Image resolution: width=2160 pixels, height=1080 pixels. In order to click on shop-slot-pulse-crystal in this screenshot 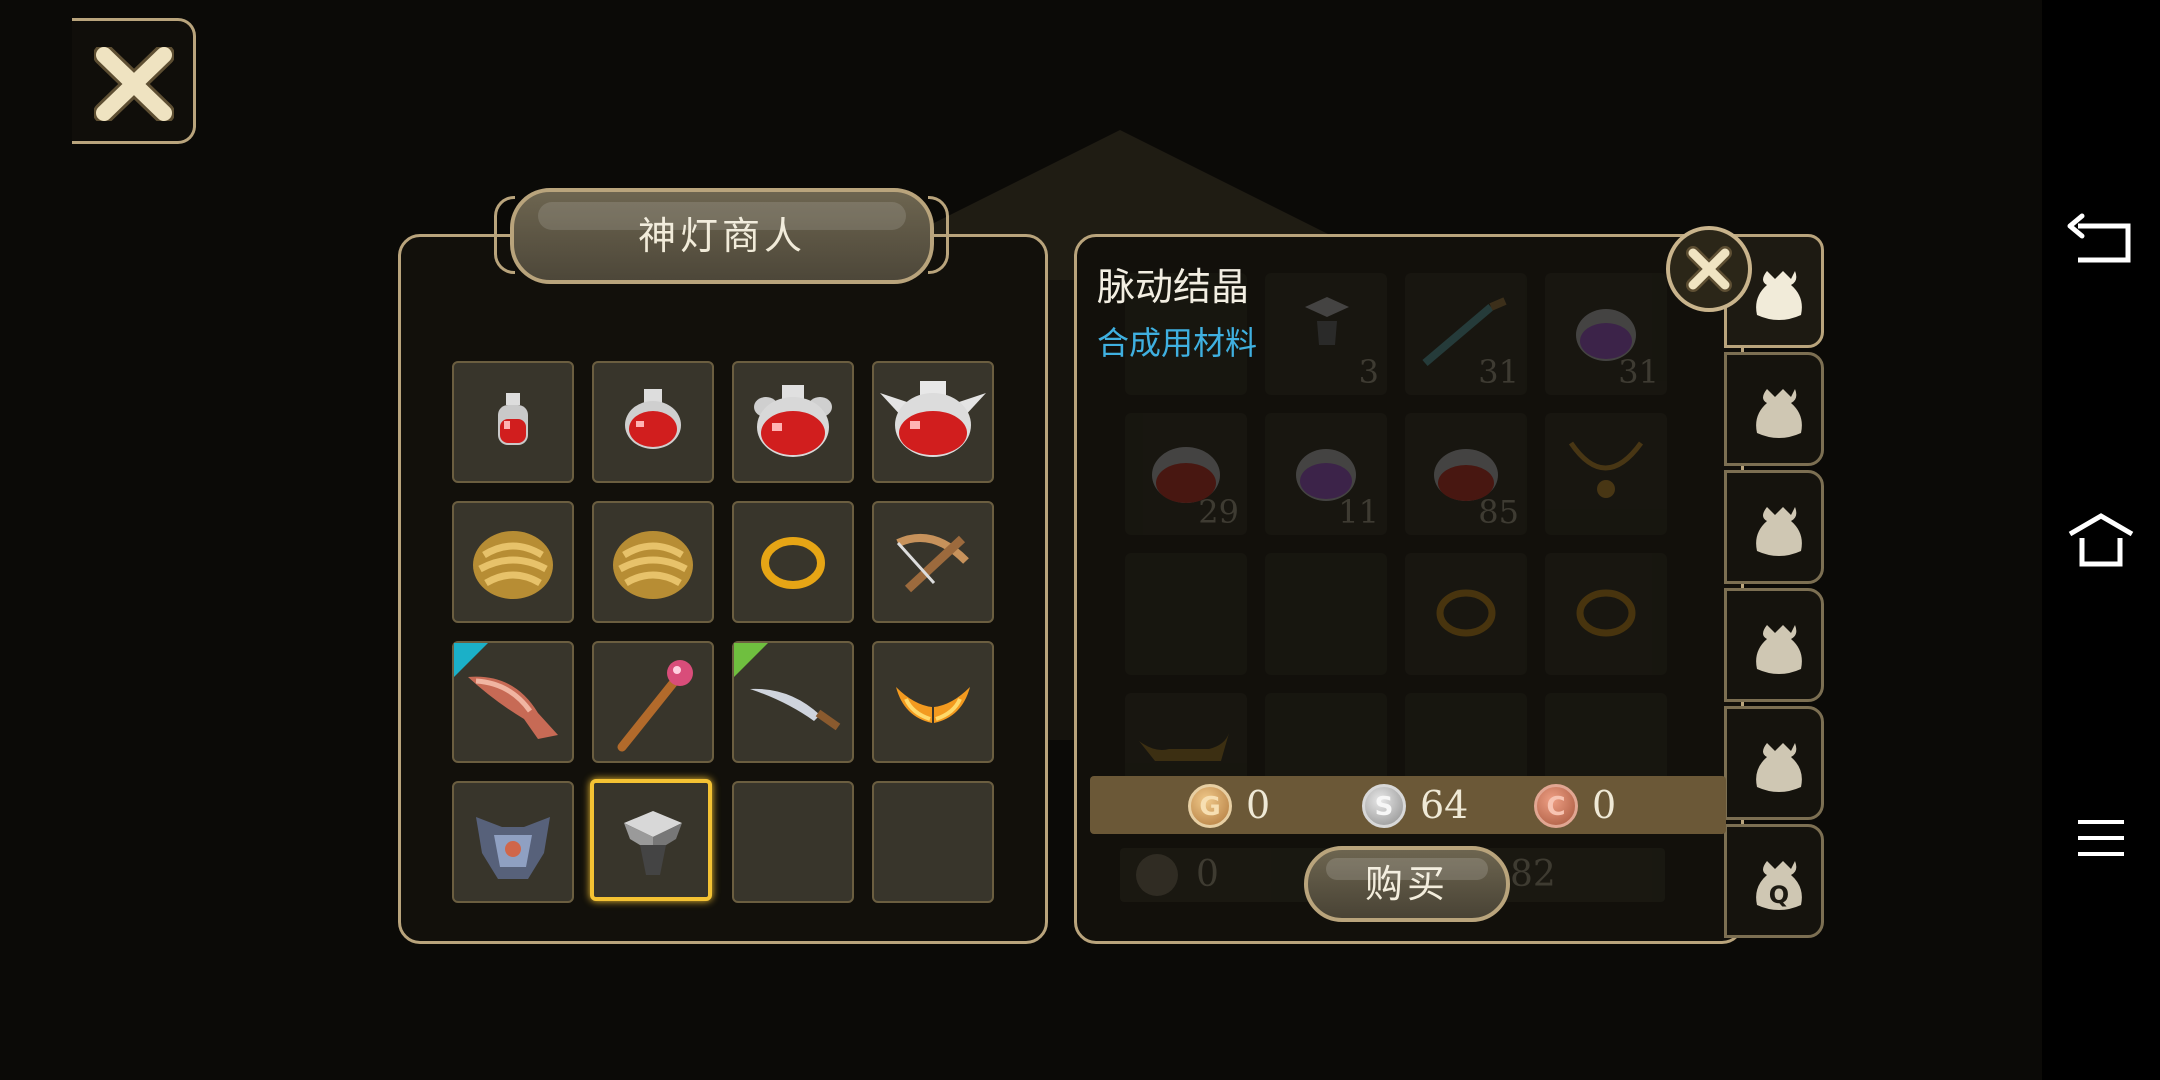, I will do `click(651, 840)`.